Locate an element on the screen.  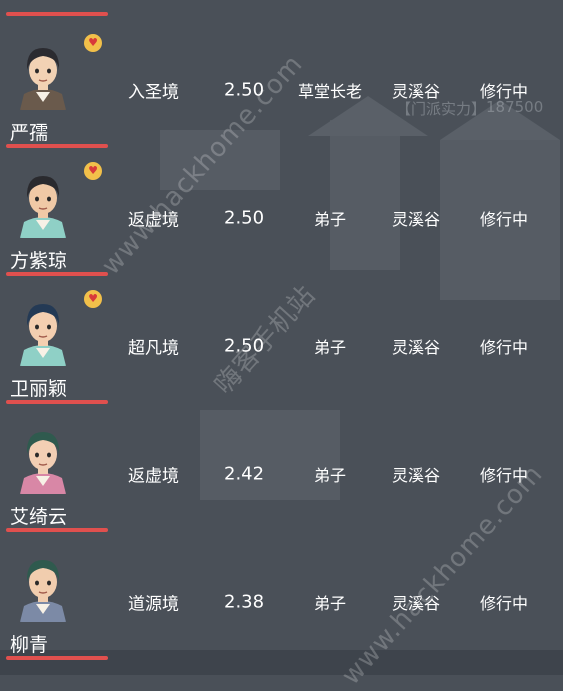
disciple-name: 方紫琼 is located at coordinates (39, 261).